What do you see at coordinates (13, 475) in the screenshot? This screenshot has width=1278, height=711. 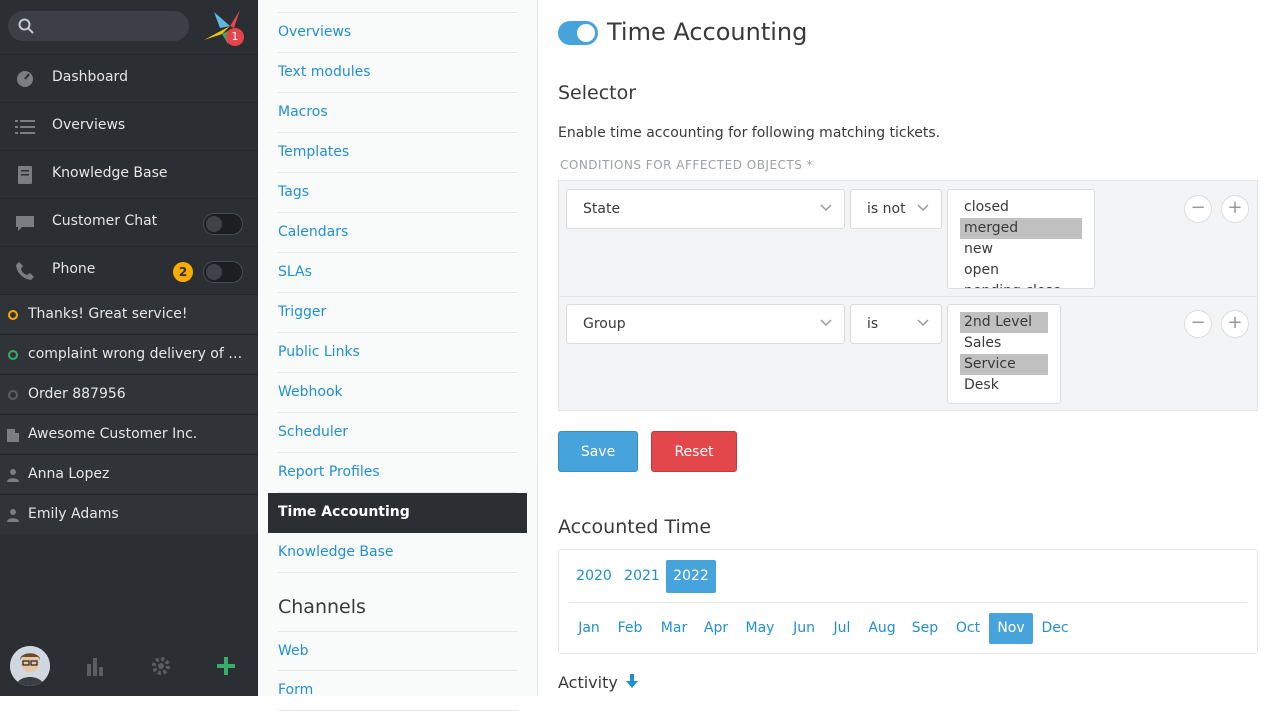 I see `user-icon` at bounding box center [13, 475].